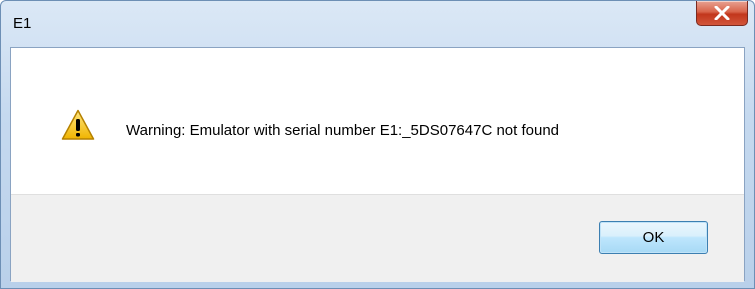 The image size is (755, 289). I want to click on warning-icon, so click(78, 124).